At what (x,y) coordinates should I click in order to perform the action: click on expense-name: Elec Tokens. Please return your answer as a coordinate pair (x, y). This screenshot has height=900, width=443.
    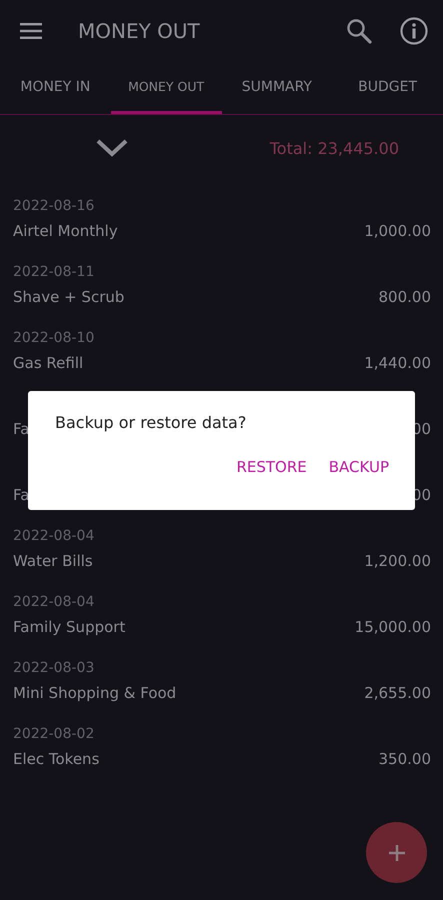
    Looking at the image, I should click on (56, 759).